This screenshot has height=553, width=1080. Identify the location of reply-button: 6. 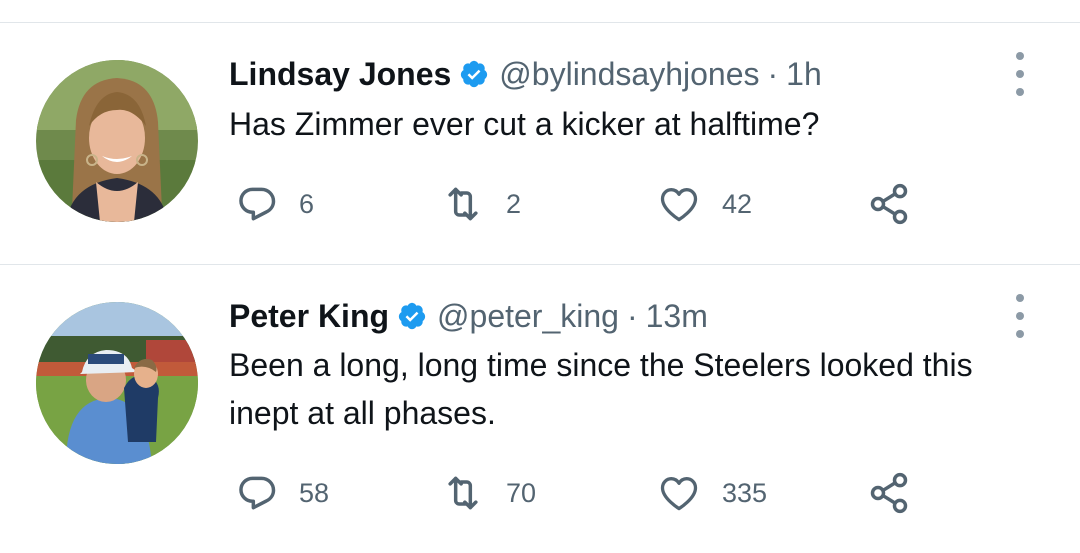
(274, 204).